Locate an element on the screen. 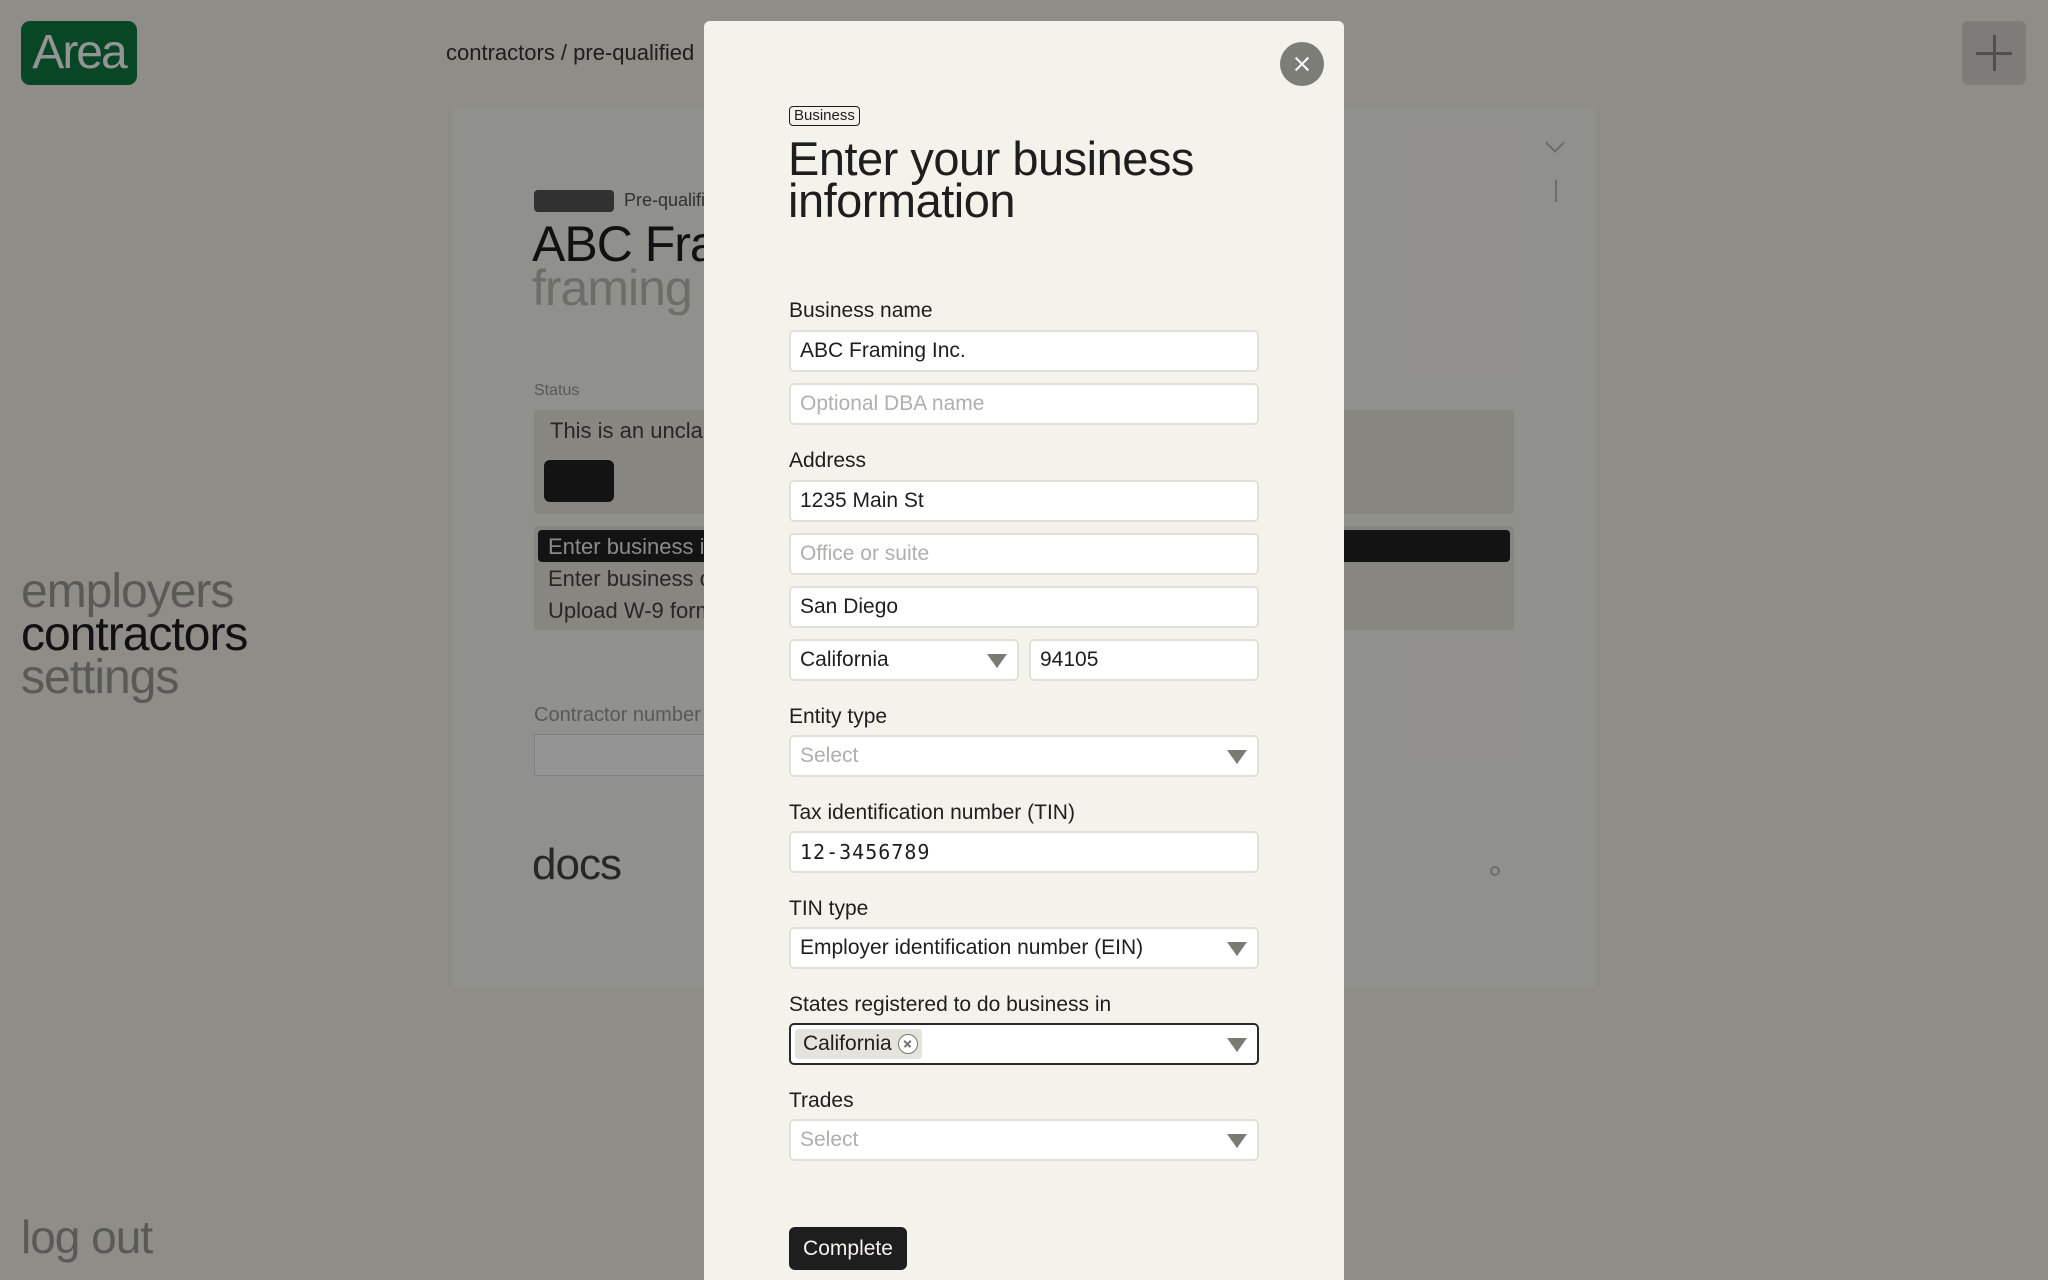 The width and height of the screenshot is (2048, 1280). trades-select: Select is located at coordinates (1024, 1140).